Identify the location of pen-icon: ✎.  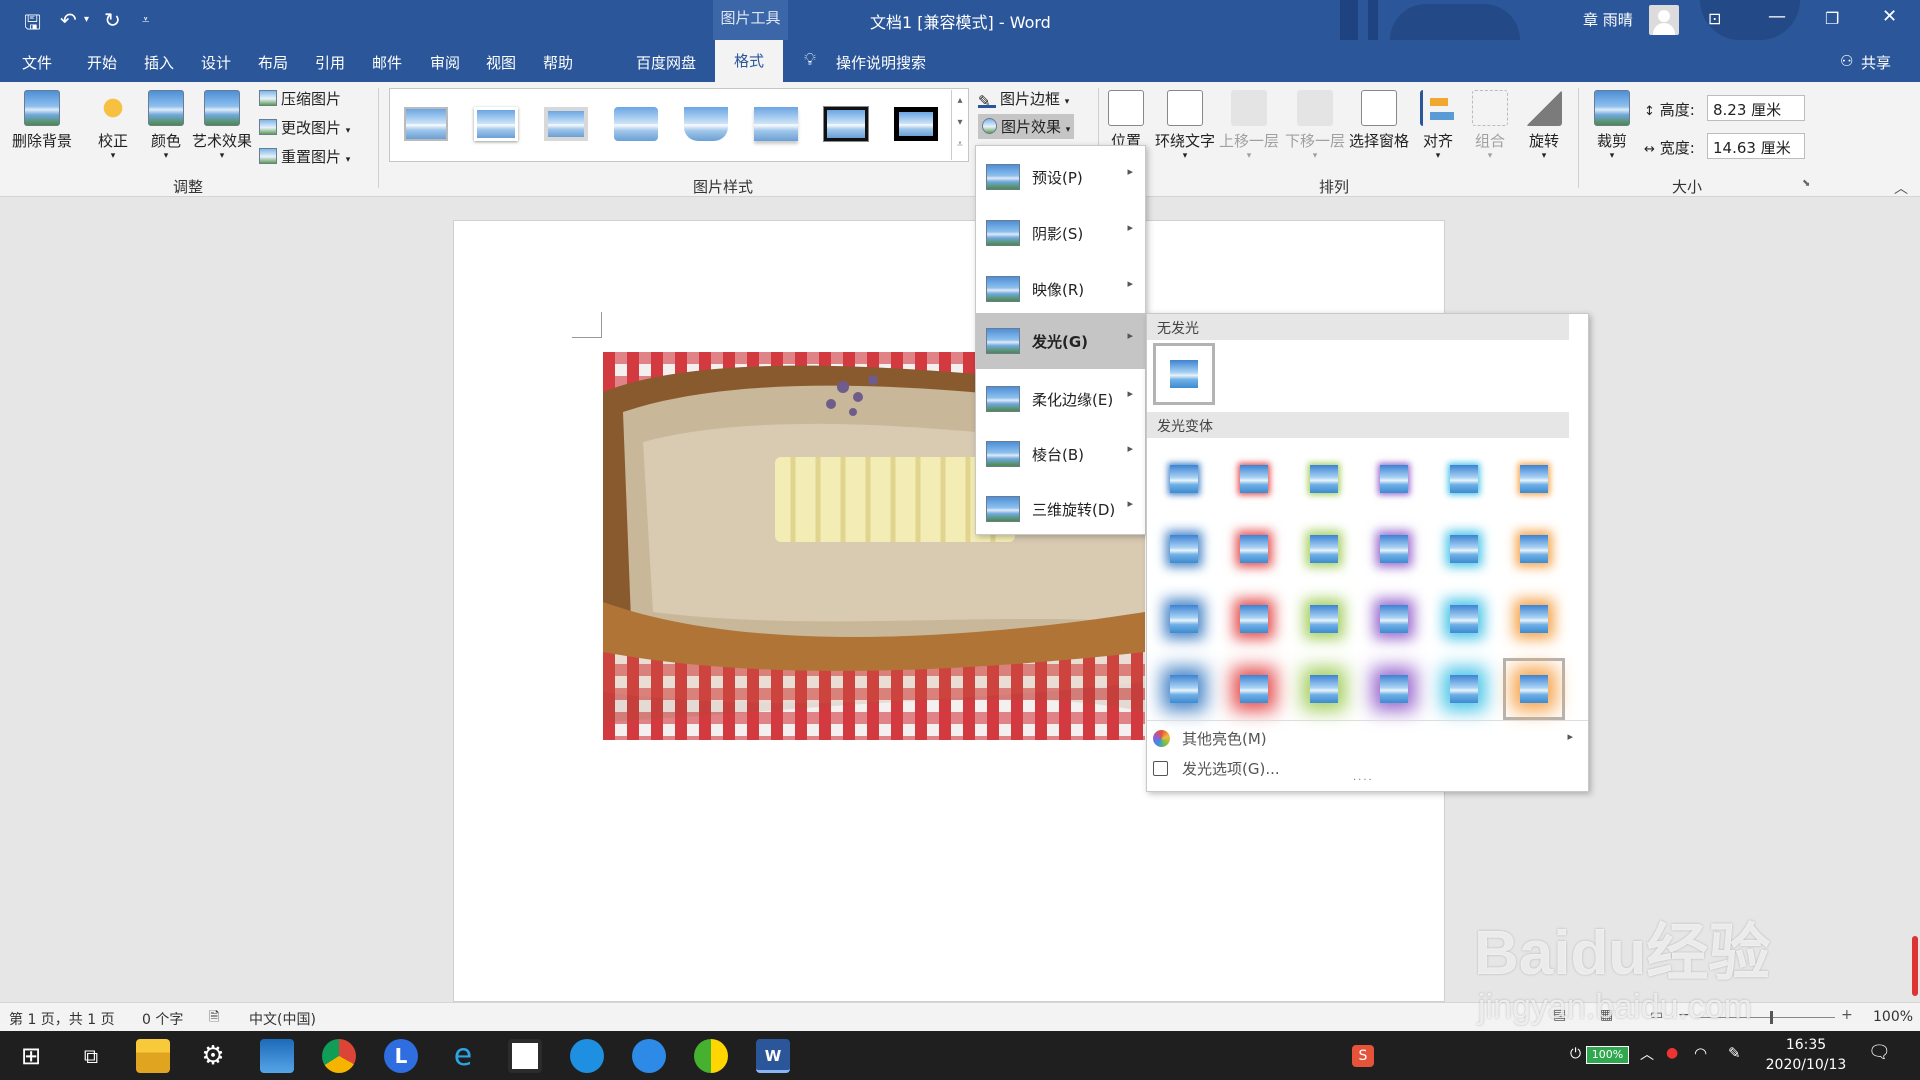
(1734, 1053).